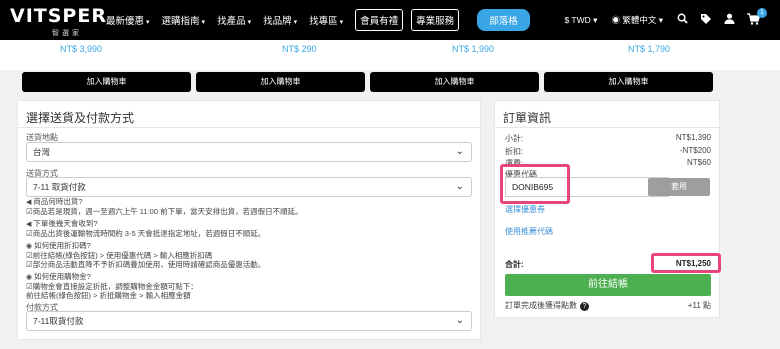 The height and width of the screenshot is (349, 780). I want to click on logo-subtitle: 智選家, so click(67, 33).